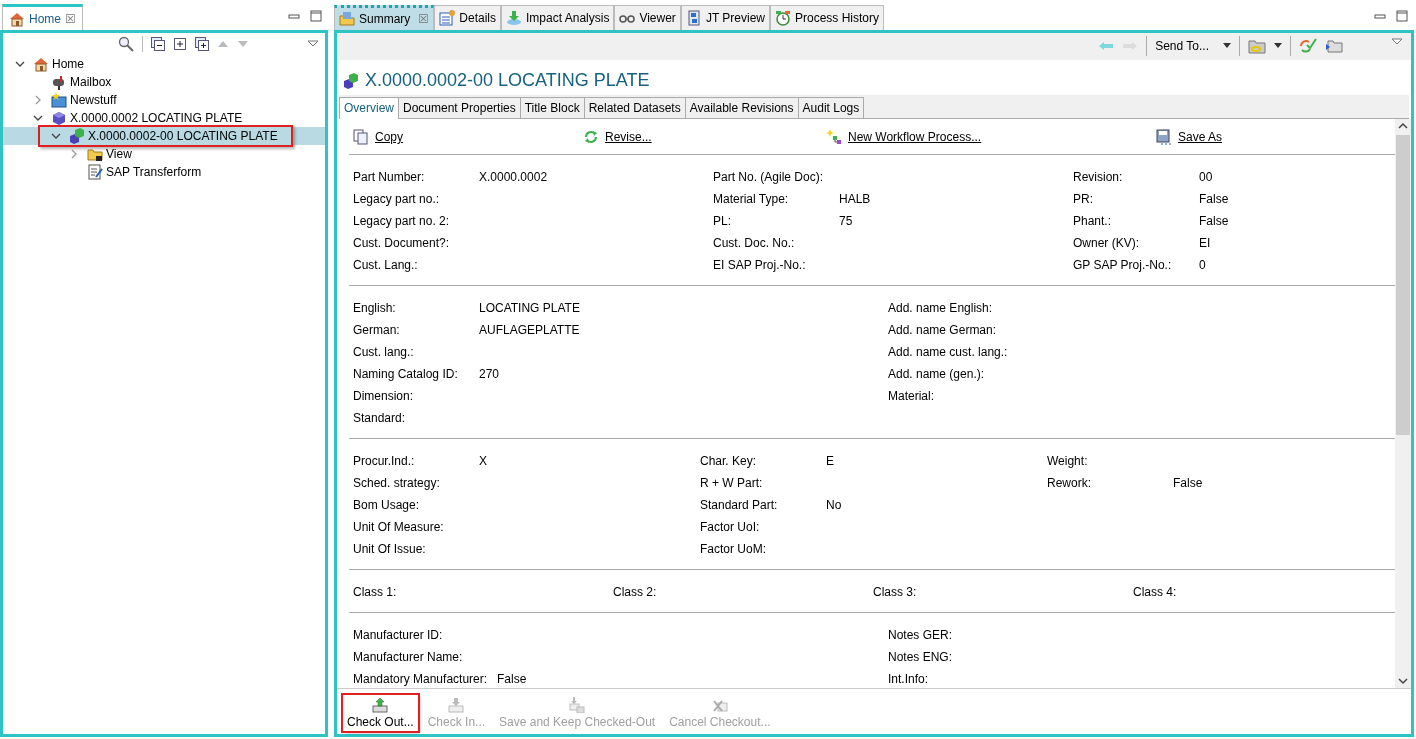 This screenshot has width=1416, height=739. I want to click on copy-icon, so click(361, 137).